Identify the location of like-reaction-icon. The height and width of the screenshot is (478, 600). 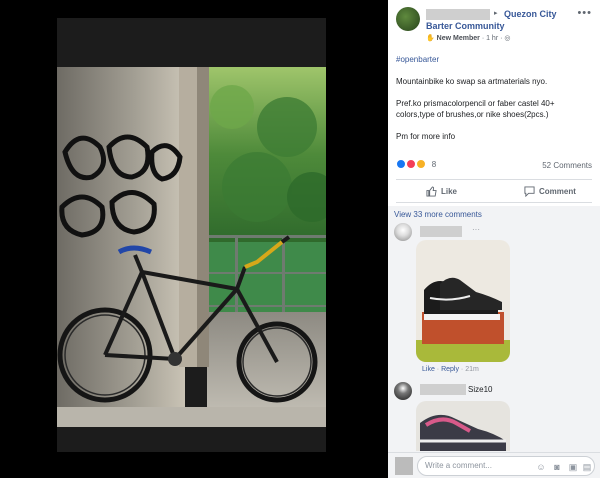
(401, 164).